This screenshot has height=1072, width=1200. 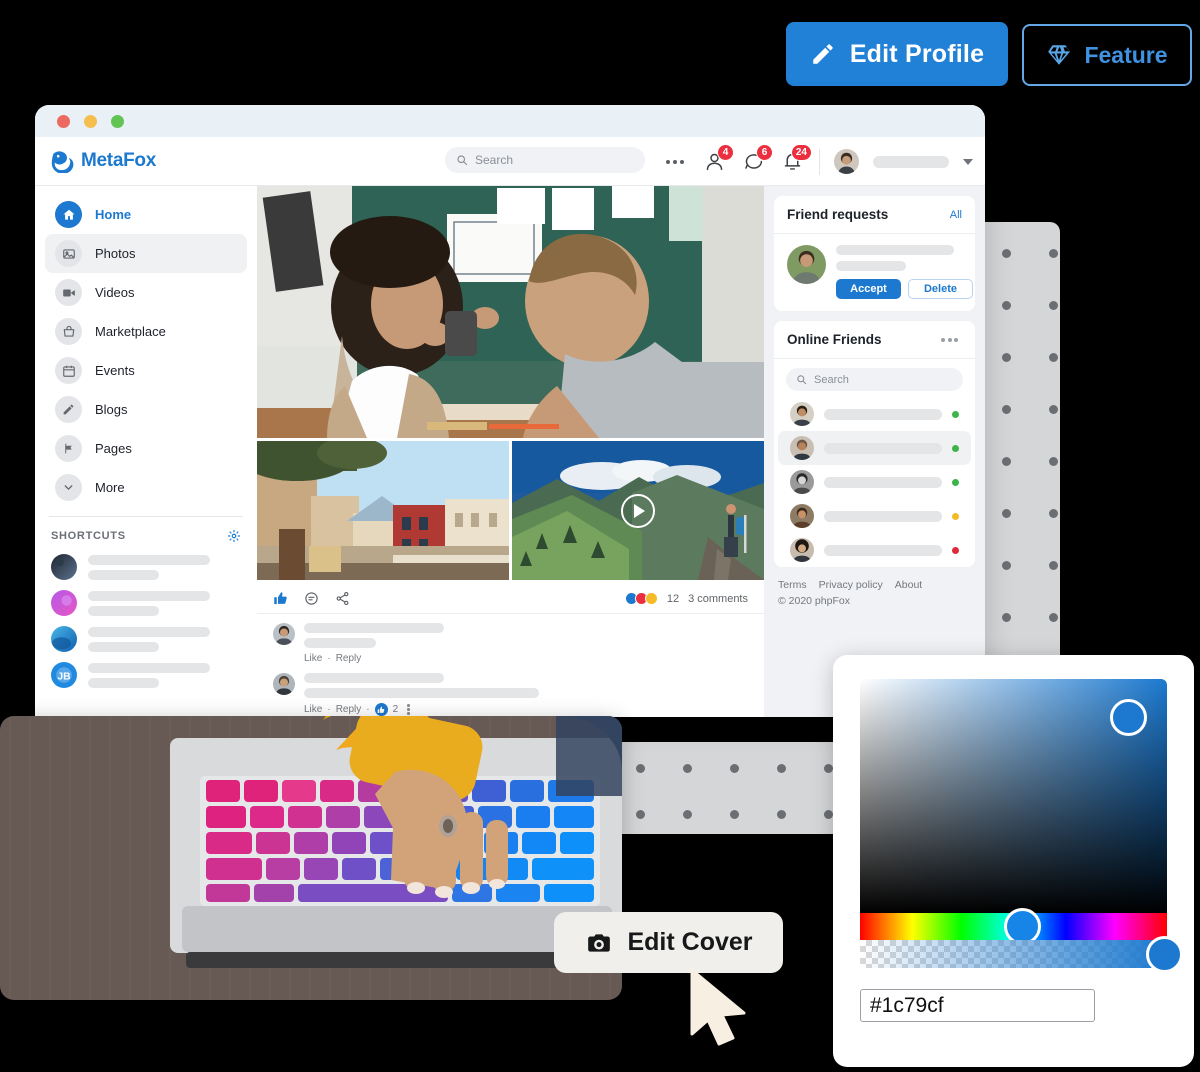 I want to click on copyright-text: © 2020 phpFox, so click(x=814, y=601).